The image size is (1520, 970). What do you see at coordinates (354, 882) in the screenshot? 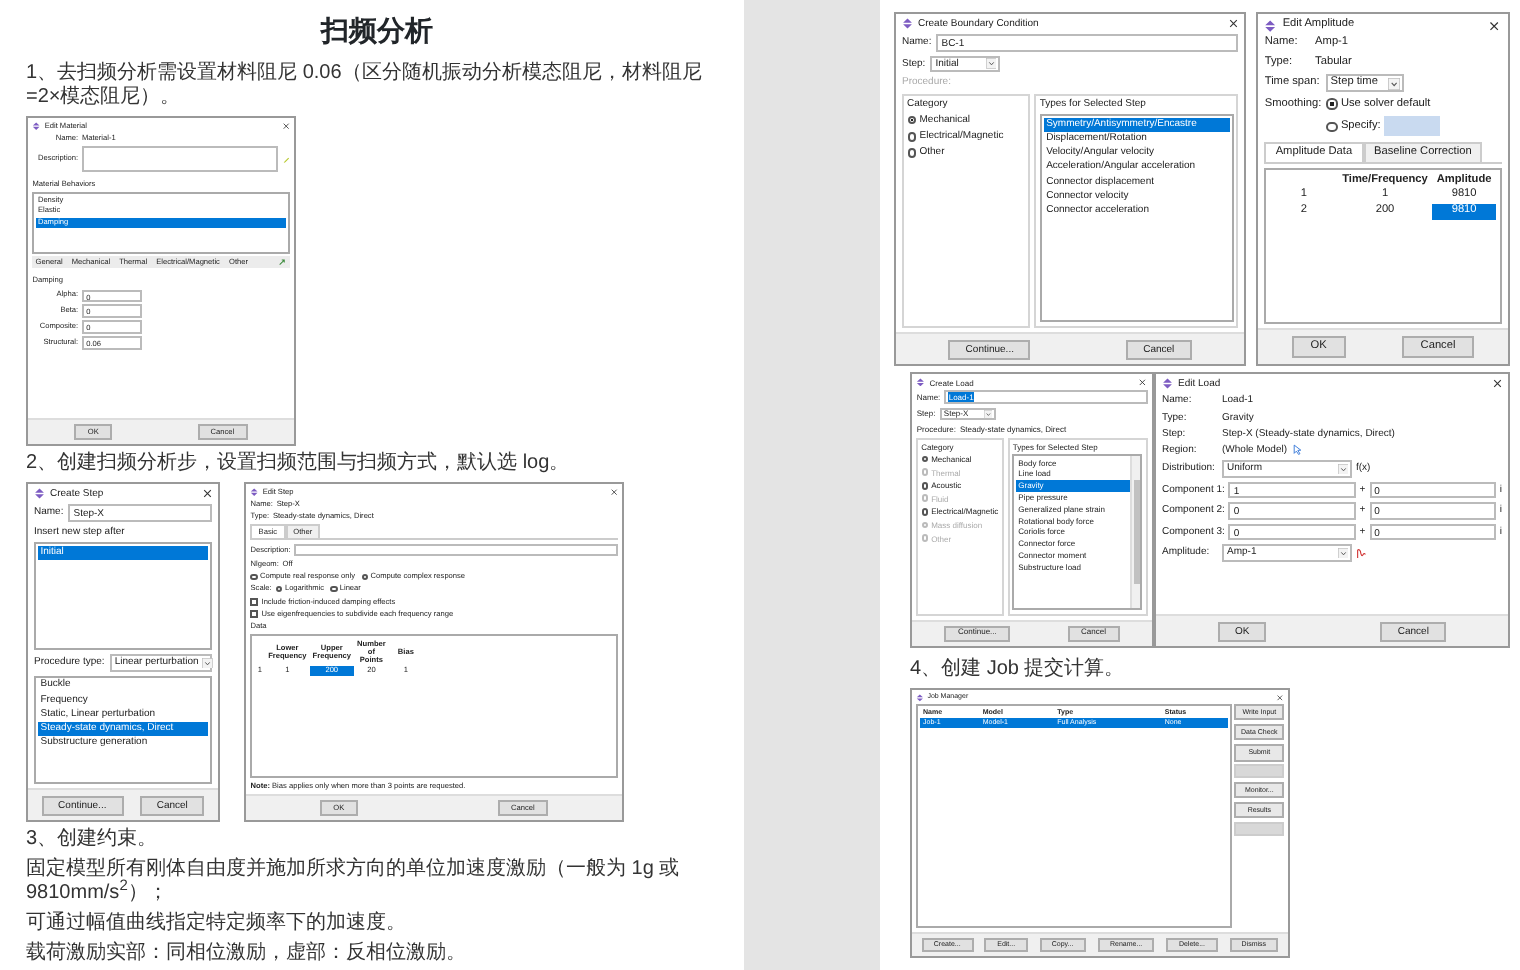
I see `paragraph: 固定模型所有刚体自由度并施加所求方向的单位加速度激励（一般为 1g 或 9810mm/s$^{2}$）；` at bounding box center [354, 882].